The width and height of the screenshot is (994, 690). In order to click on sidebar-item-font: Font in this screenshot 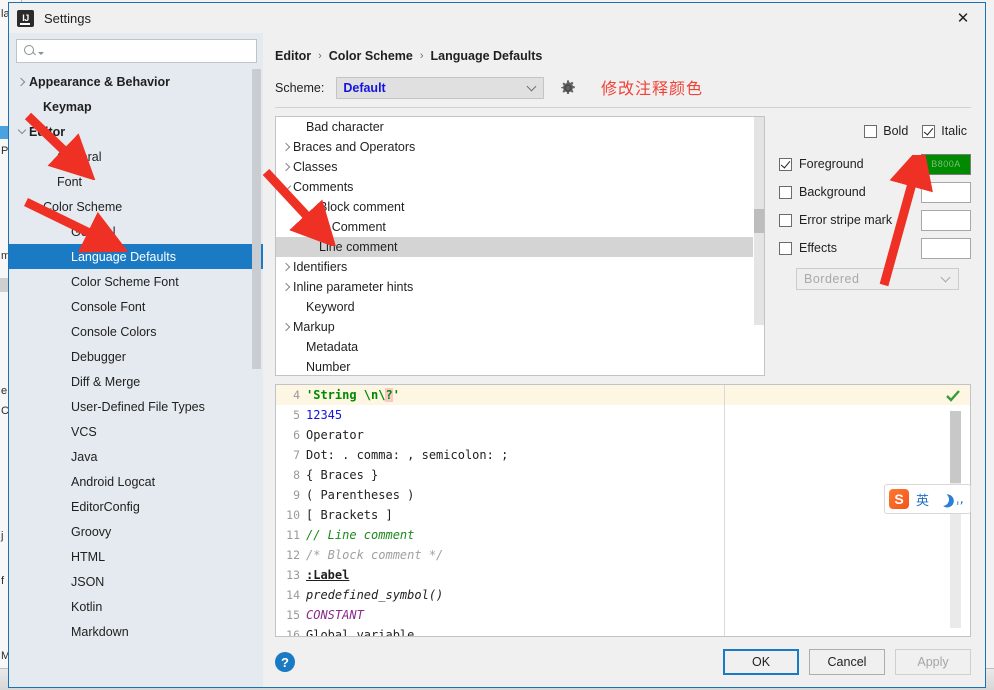, I will do `click(136, 181)`.